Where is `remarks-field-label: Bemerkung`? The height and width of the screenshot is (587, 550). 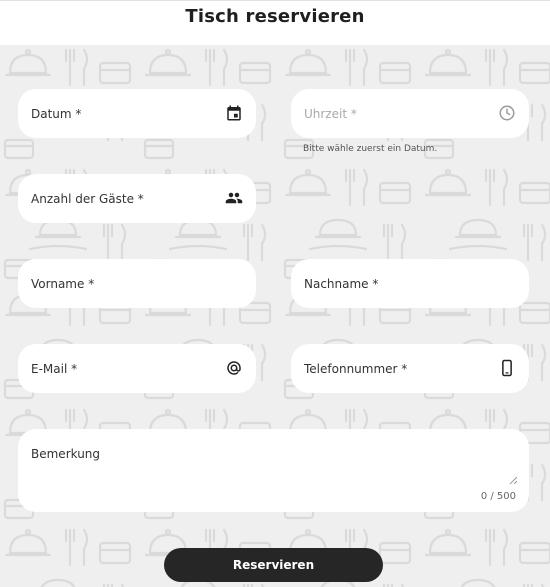
remarks-field-label: Bemerkung is located at coordinates (66, 454).